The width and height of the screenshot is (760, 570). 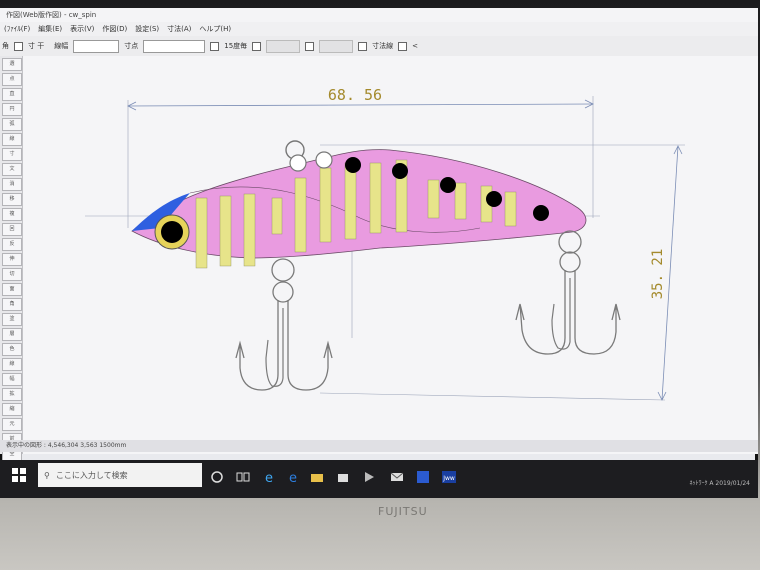 I want to click on status-bar: 表示中の図形 : 4,546,304 3,563 1500mm, so click(x=379, y=446).